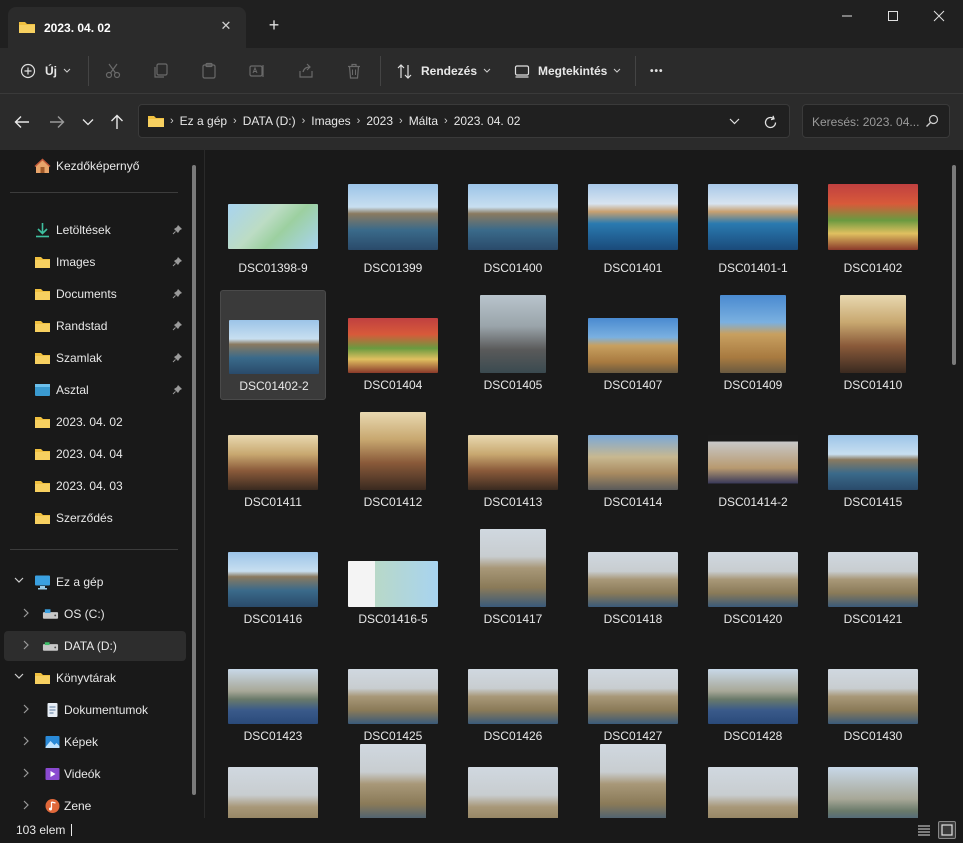 The image size is (963, 843). I want to click on details-view-button, so click(924, 830).